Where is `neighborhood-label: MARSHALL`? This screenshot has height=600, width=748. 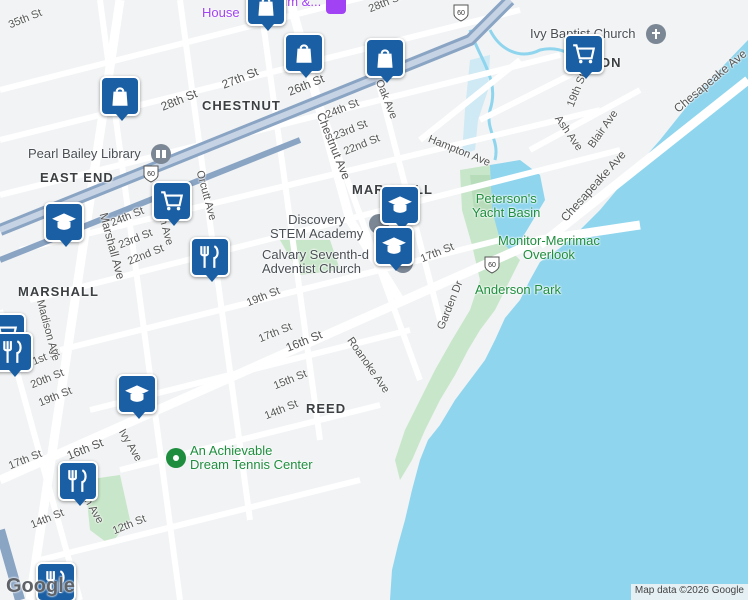 neighborhood-label: MARSHALL is located at coordinates (58, 291).